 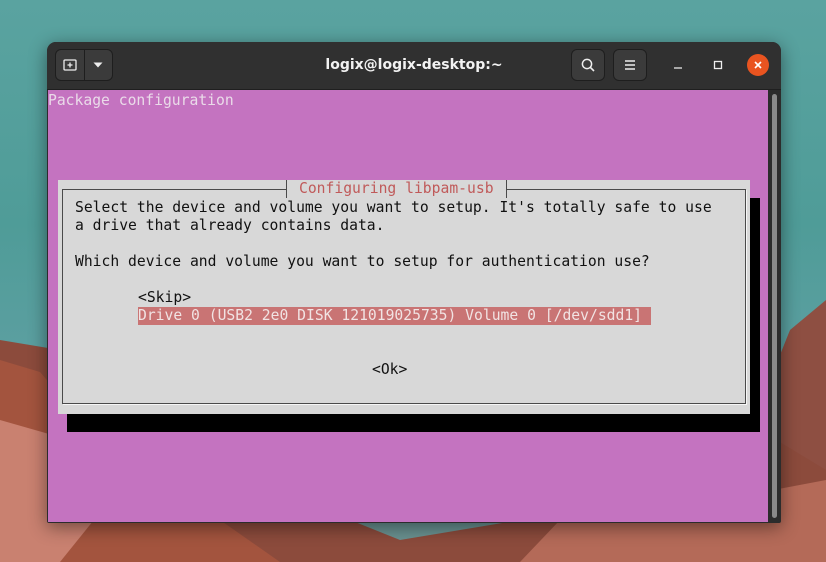 I want to click on minimize-button, so click(x=678, y=65).